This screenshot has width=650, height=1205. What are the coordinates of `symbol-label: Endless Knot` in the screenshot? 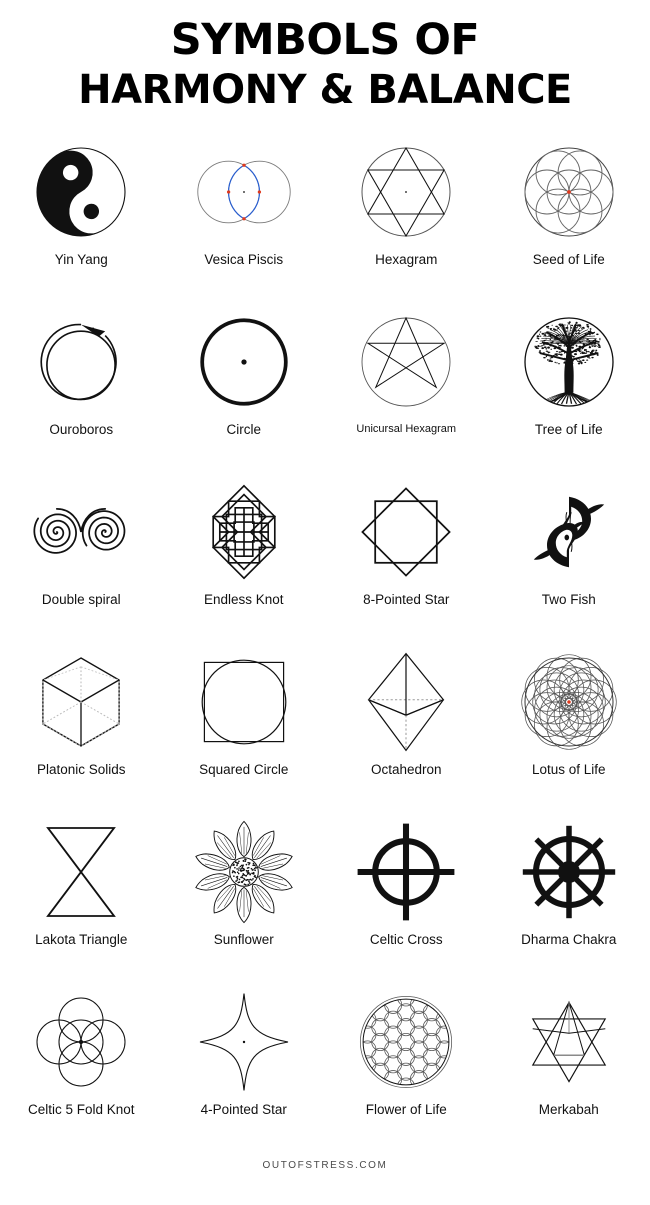 It's located at (243, 600).